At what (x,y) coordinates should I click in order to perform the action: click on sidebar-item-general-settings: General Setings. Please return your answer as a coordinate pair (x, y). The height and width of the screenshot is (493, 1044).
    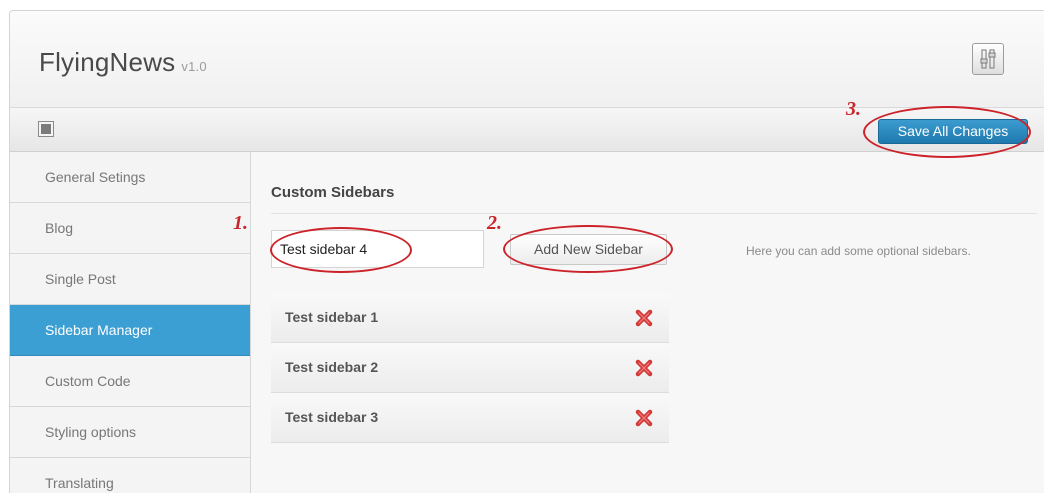
    Looking at the image, I should click on (130, 177).